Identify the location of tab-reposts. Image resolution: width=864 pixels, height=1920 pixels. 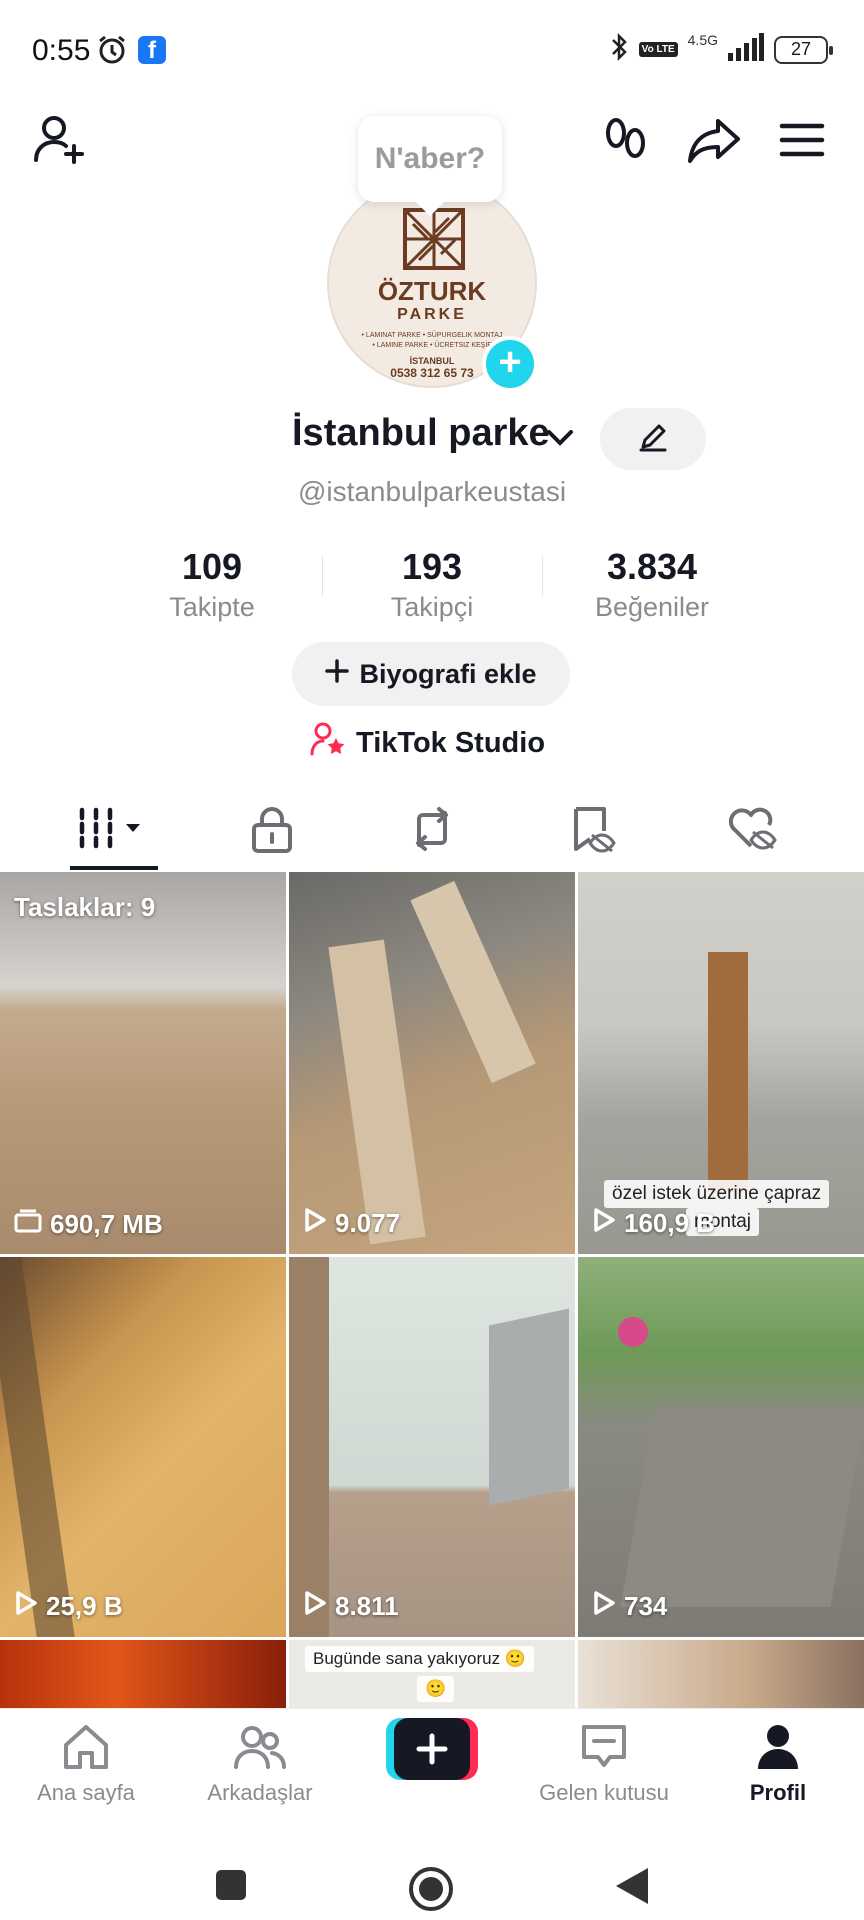
(432, 831).